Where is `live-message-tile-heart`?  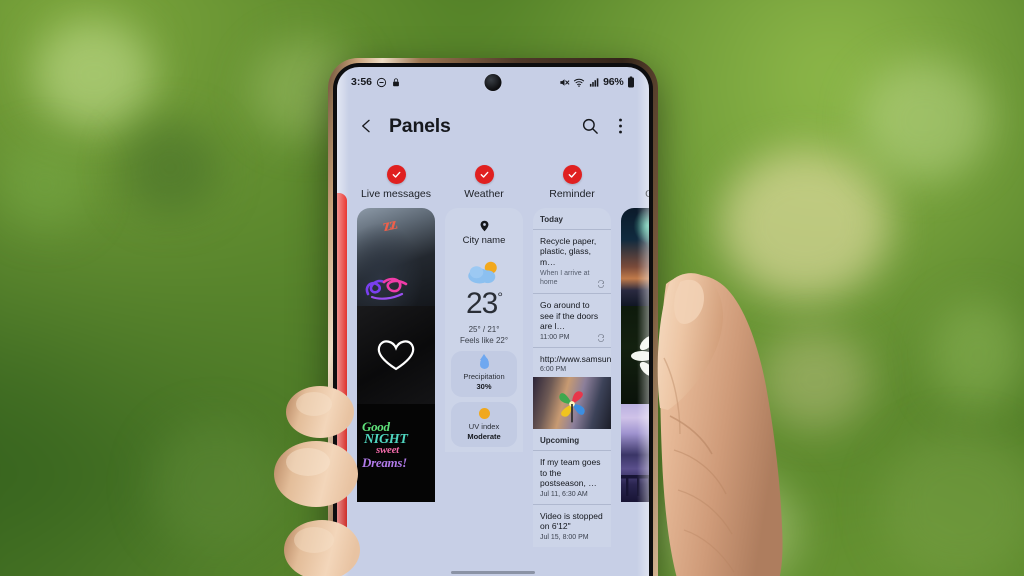
live-message-tile-heart is located at coordinates (396, 354).